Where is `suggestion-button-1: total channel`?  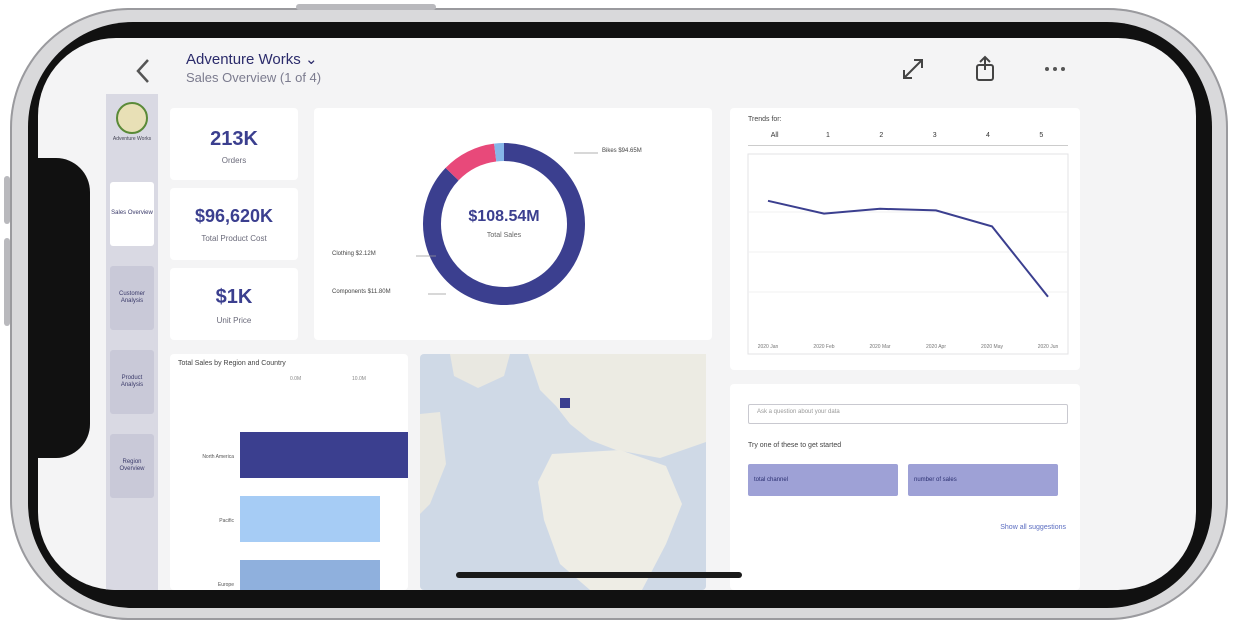 suggestion-button-1: total channel is located at coordinates (823, 480).